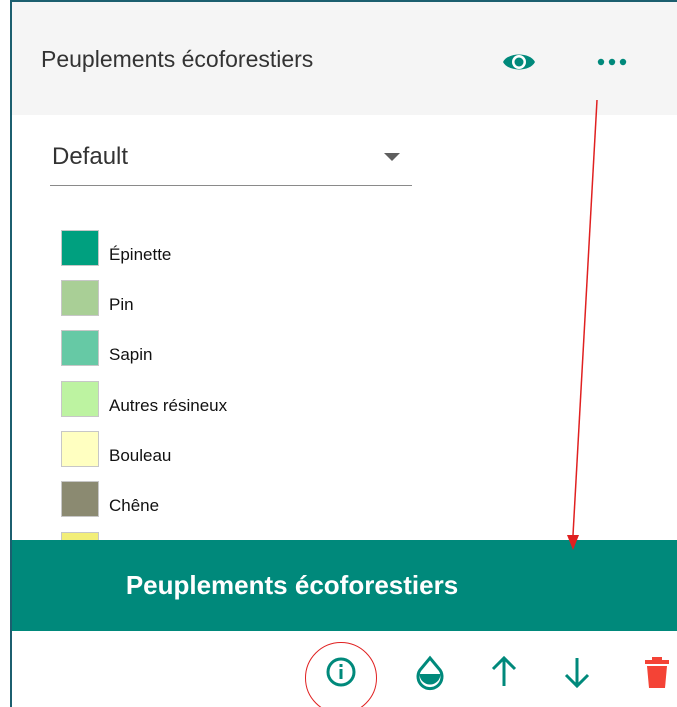  What do you see at coordinates (261, 348) in the screenshot?
I see `legend-item: Sapin` at bounding box center [261, 348].